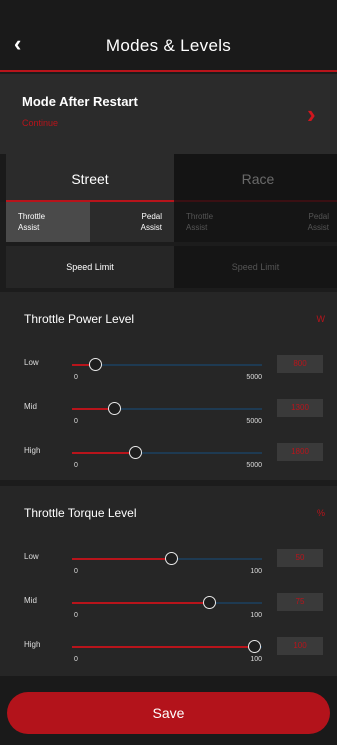 The width and height of the screenshot is (337, 745). Describe the element at coordinates (321, 319) in the screenshot. I see `throttle-power-unit: W` at that location.